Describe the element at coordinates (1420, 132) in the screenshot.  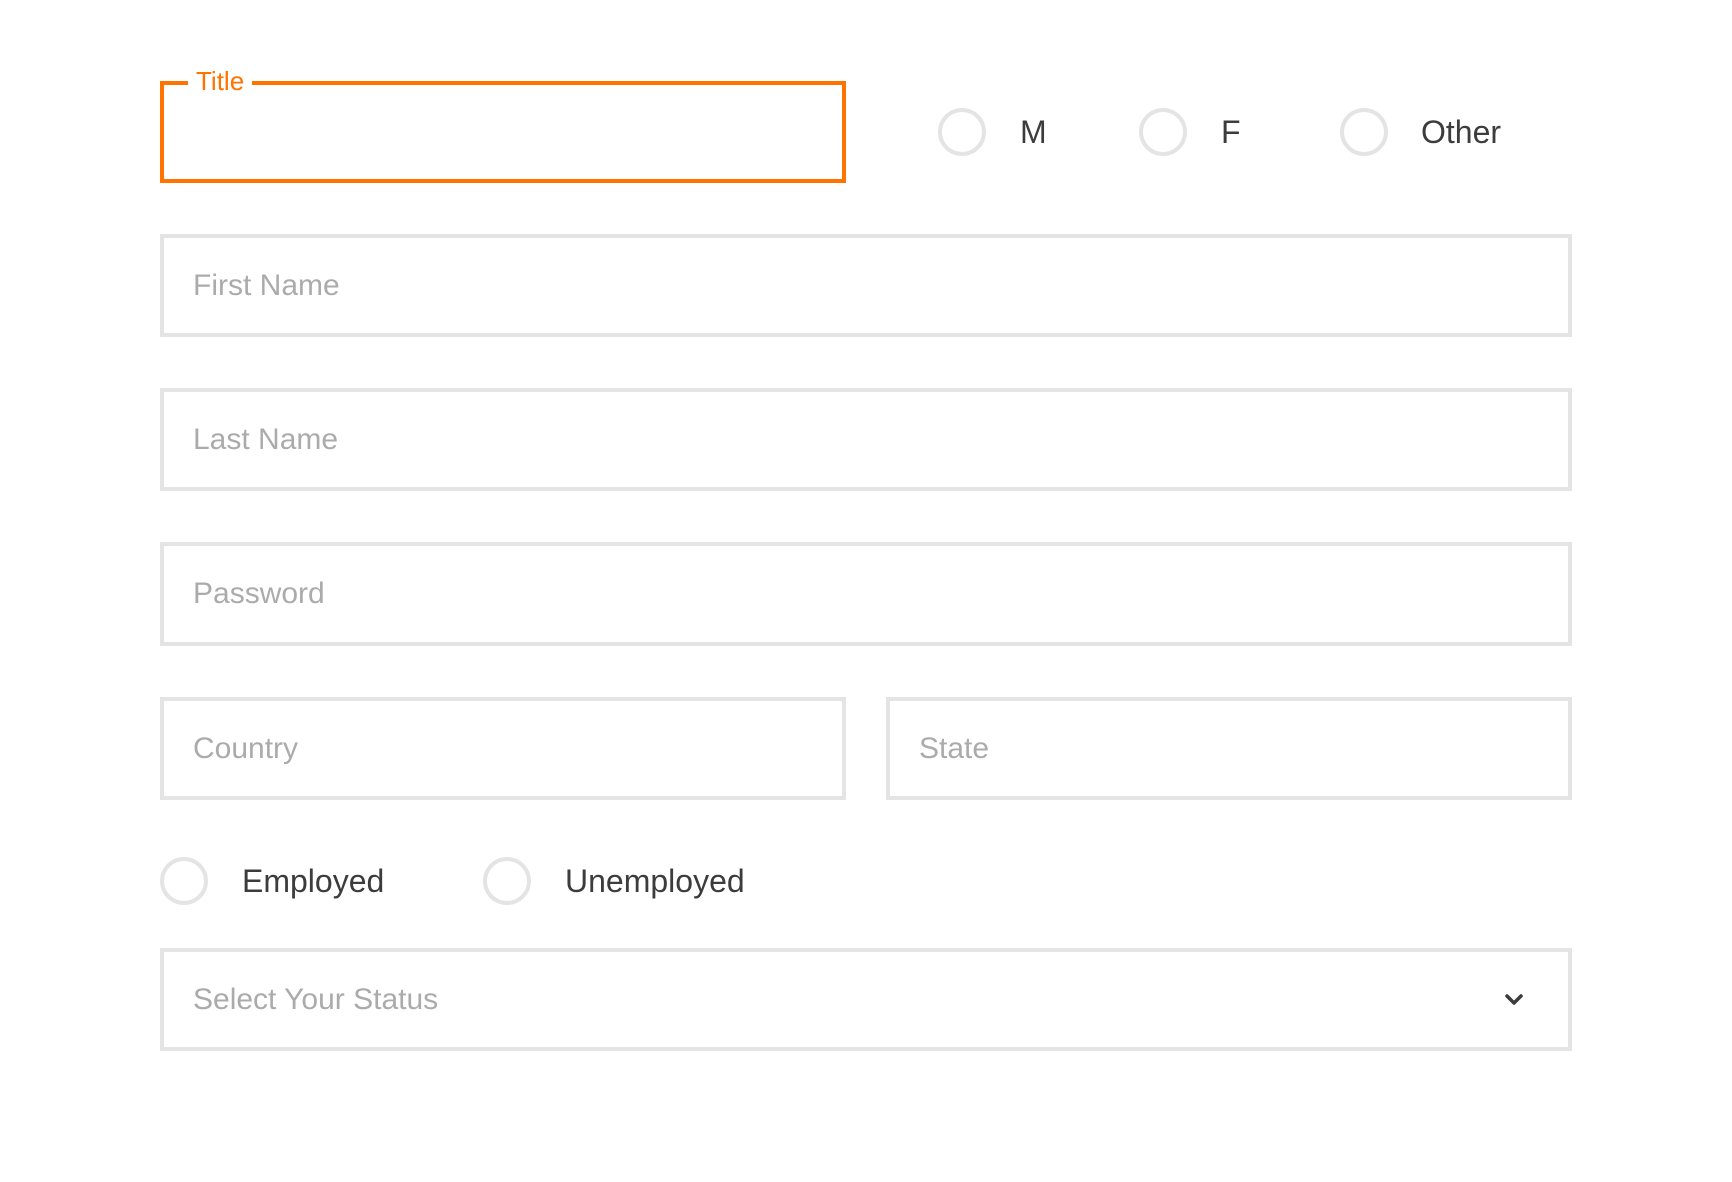
I see `radio-gender-other: Other` at that location.